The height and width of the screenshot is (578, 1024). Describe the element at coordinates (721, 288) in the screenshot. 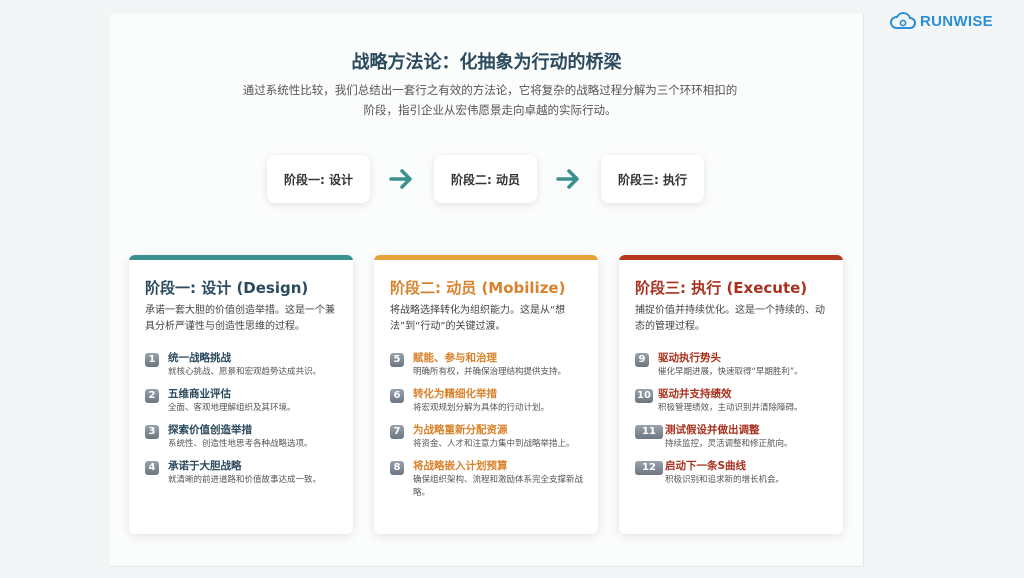

I see `card-title: 阶段三: 执行 (Execute)` at that location.